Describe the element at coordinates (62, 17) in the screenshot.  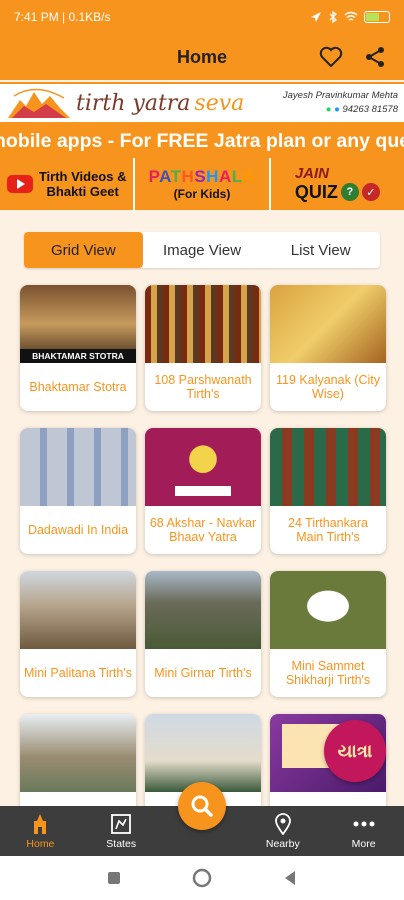
I see `status-time: 7:41 PM | 0.1KB/s` at that location.